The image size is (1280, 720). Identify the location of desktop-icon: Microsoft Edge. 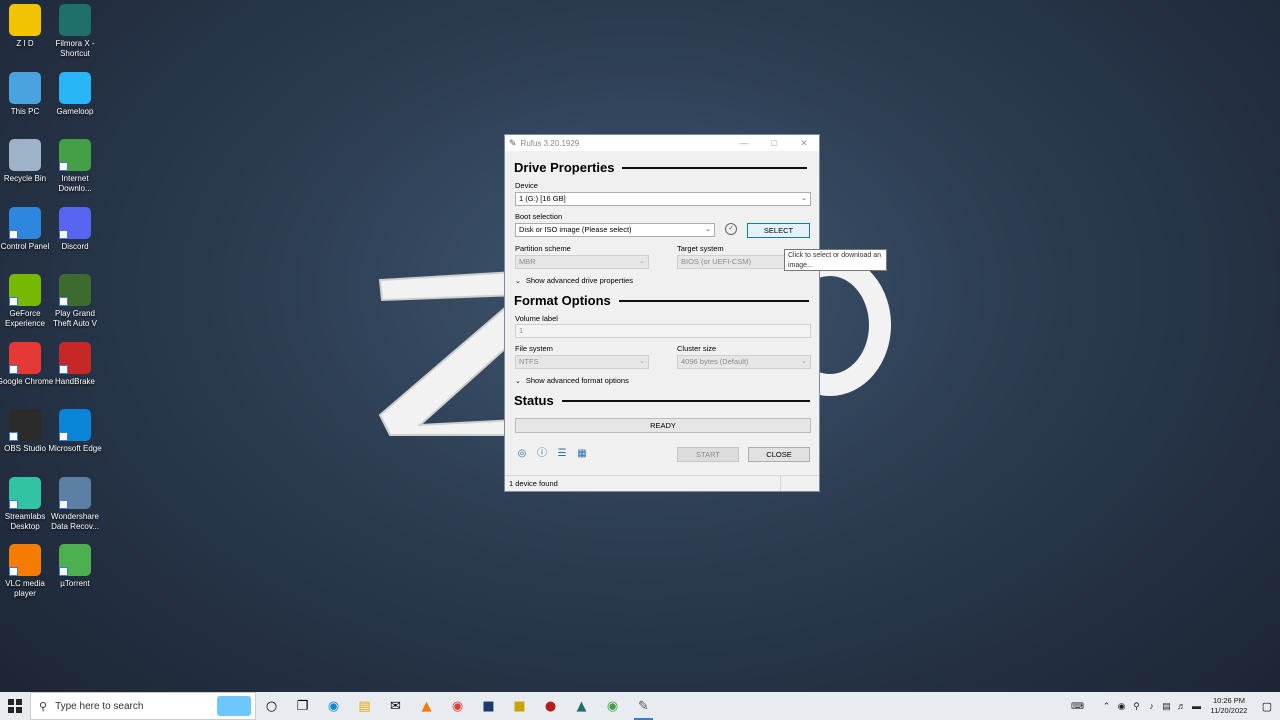
(75, 438).